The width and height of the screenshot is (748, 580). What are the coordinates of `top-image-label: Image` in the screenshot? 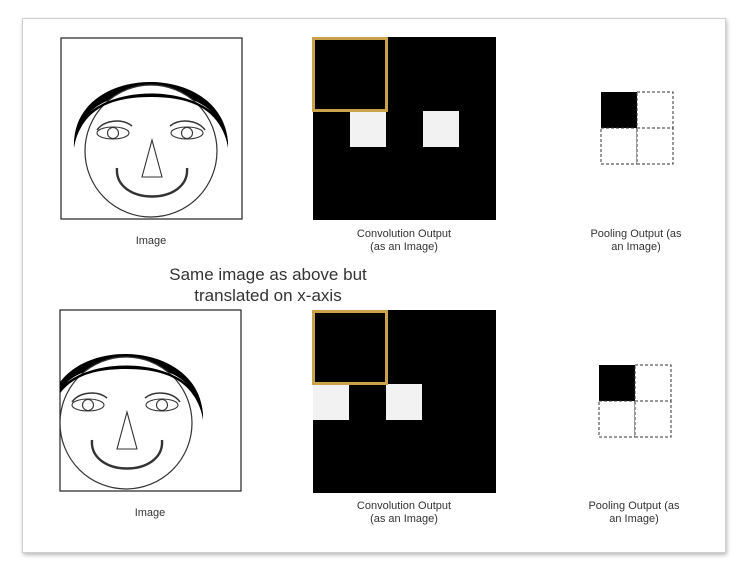 It's located at (151, 241).